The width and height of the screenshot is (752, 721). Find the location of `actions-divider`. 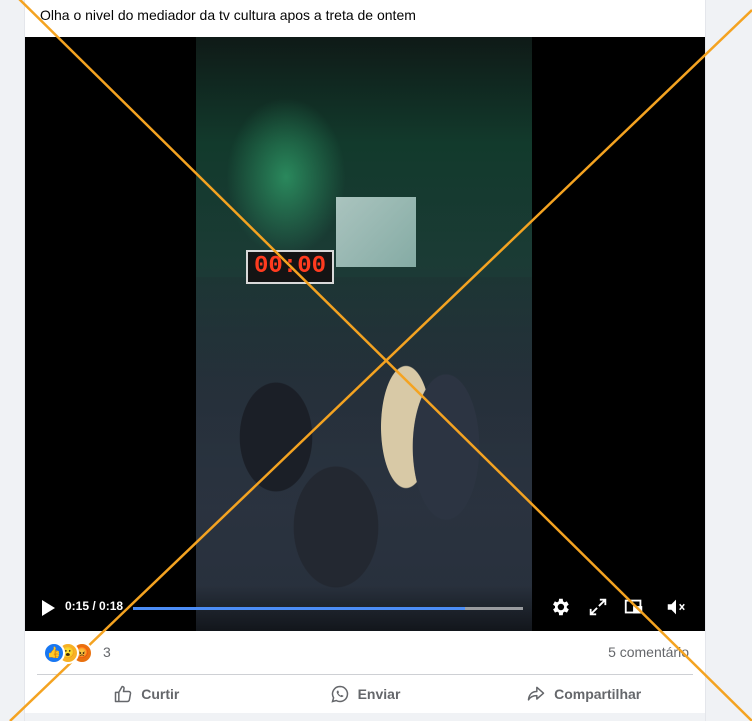

actions-divider is located at coordinates (365, 674).